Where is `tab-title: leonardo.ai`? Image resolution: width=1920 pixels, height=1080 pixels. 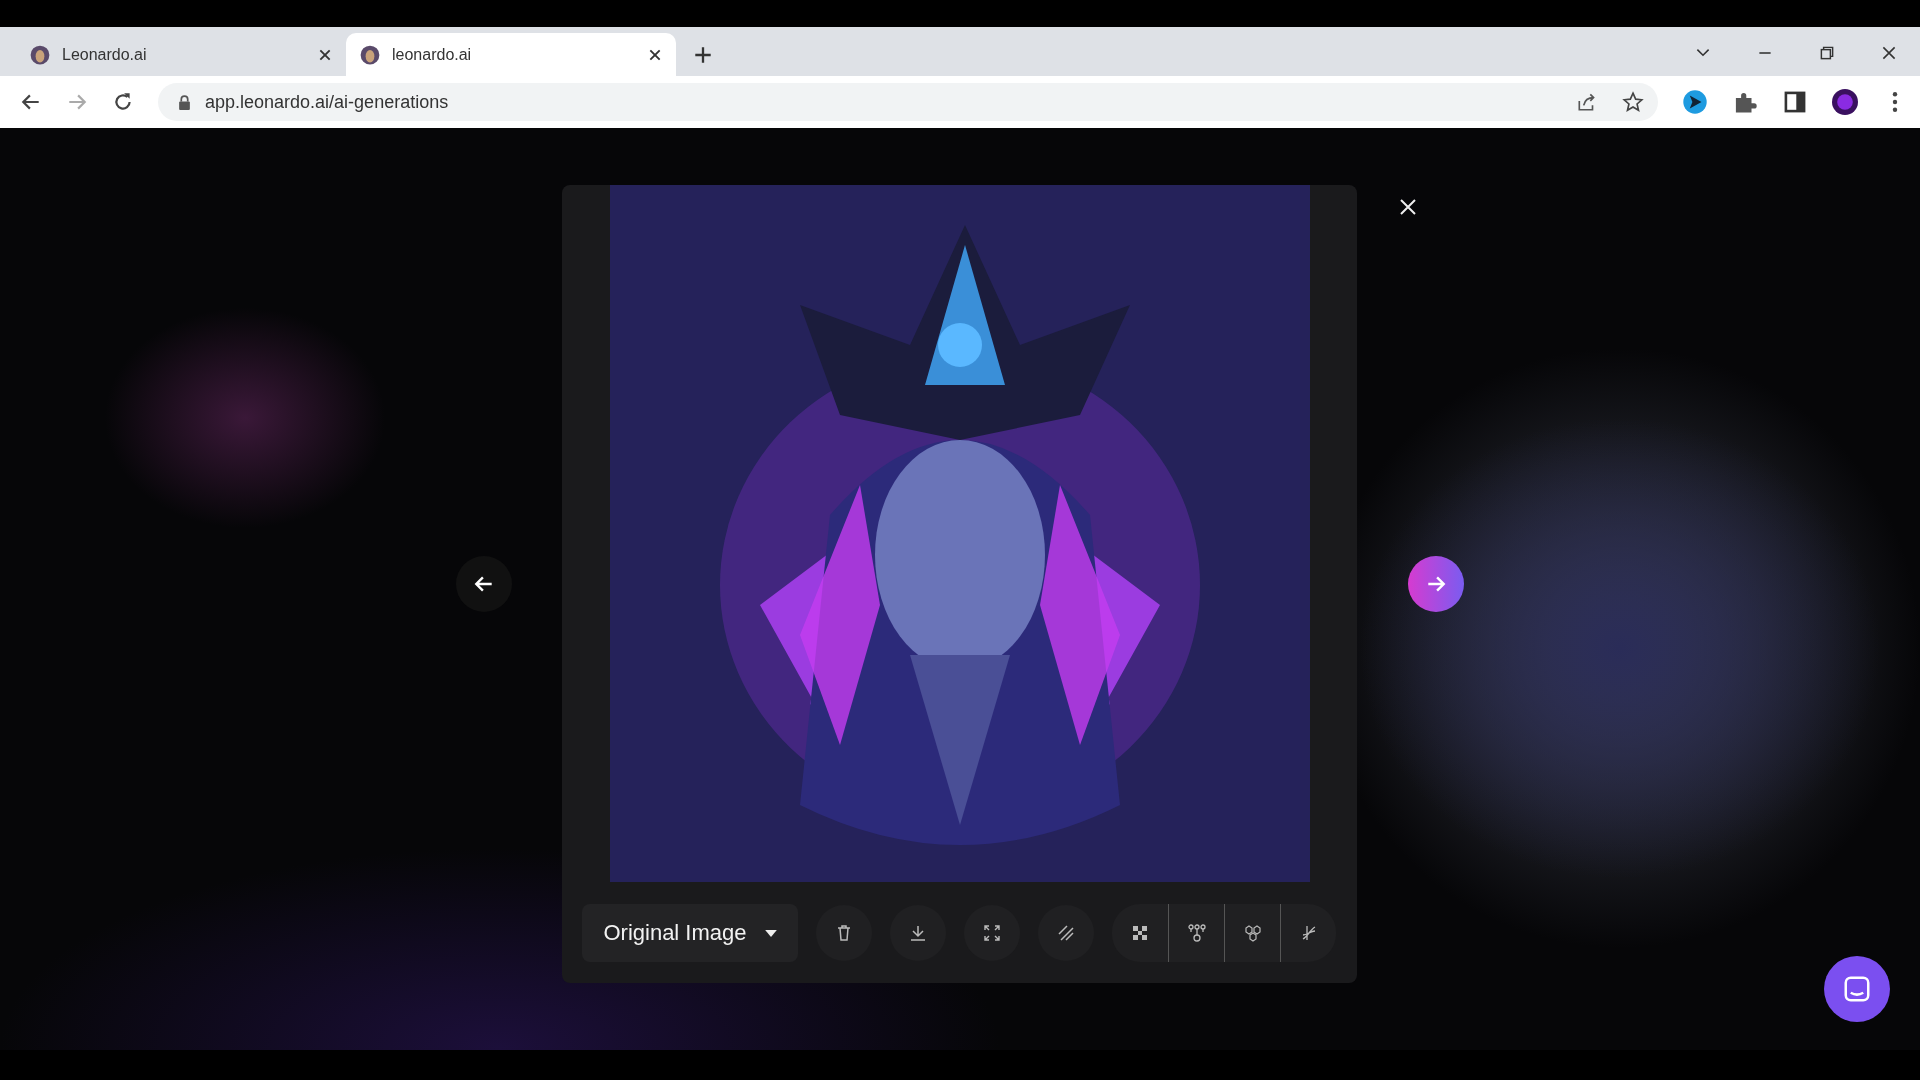 tab-title: leonardo.ai is located at coordinates (432, 54).